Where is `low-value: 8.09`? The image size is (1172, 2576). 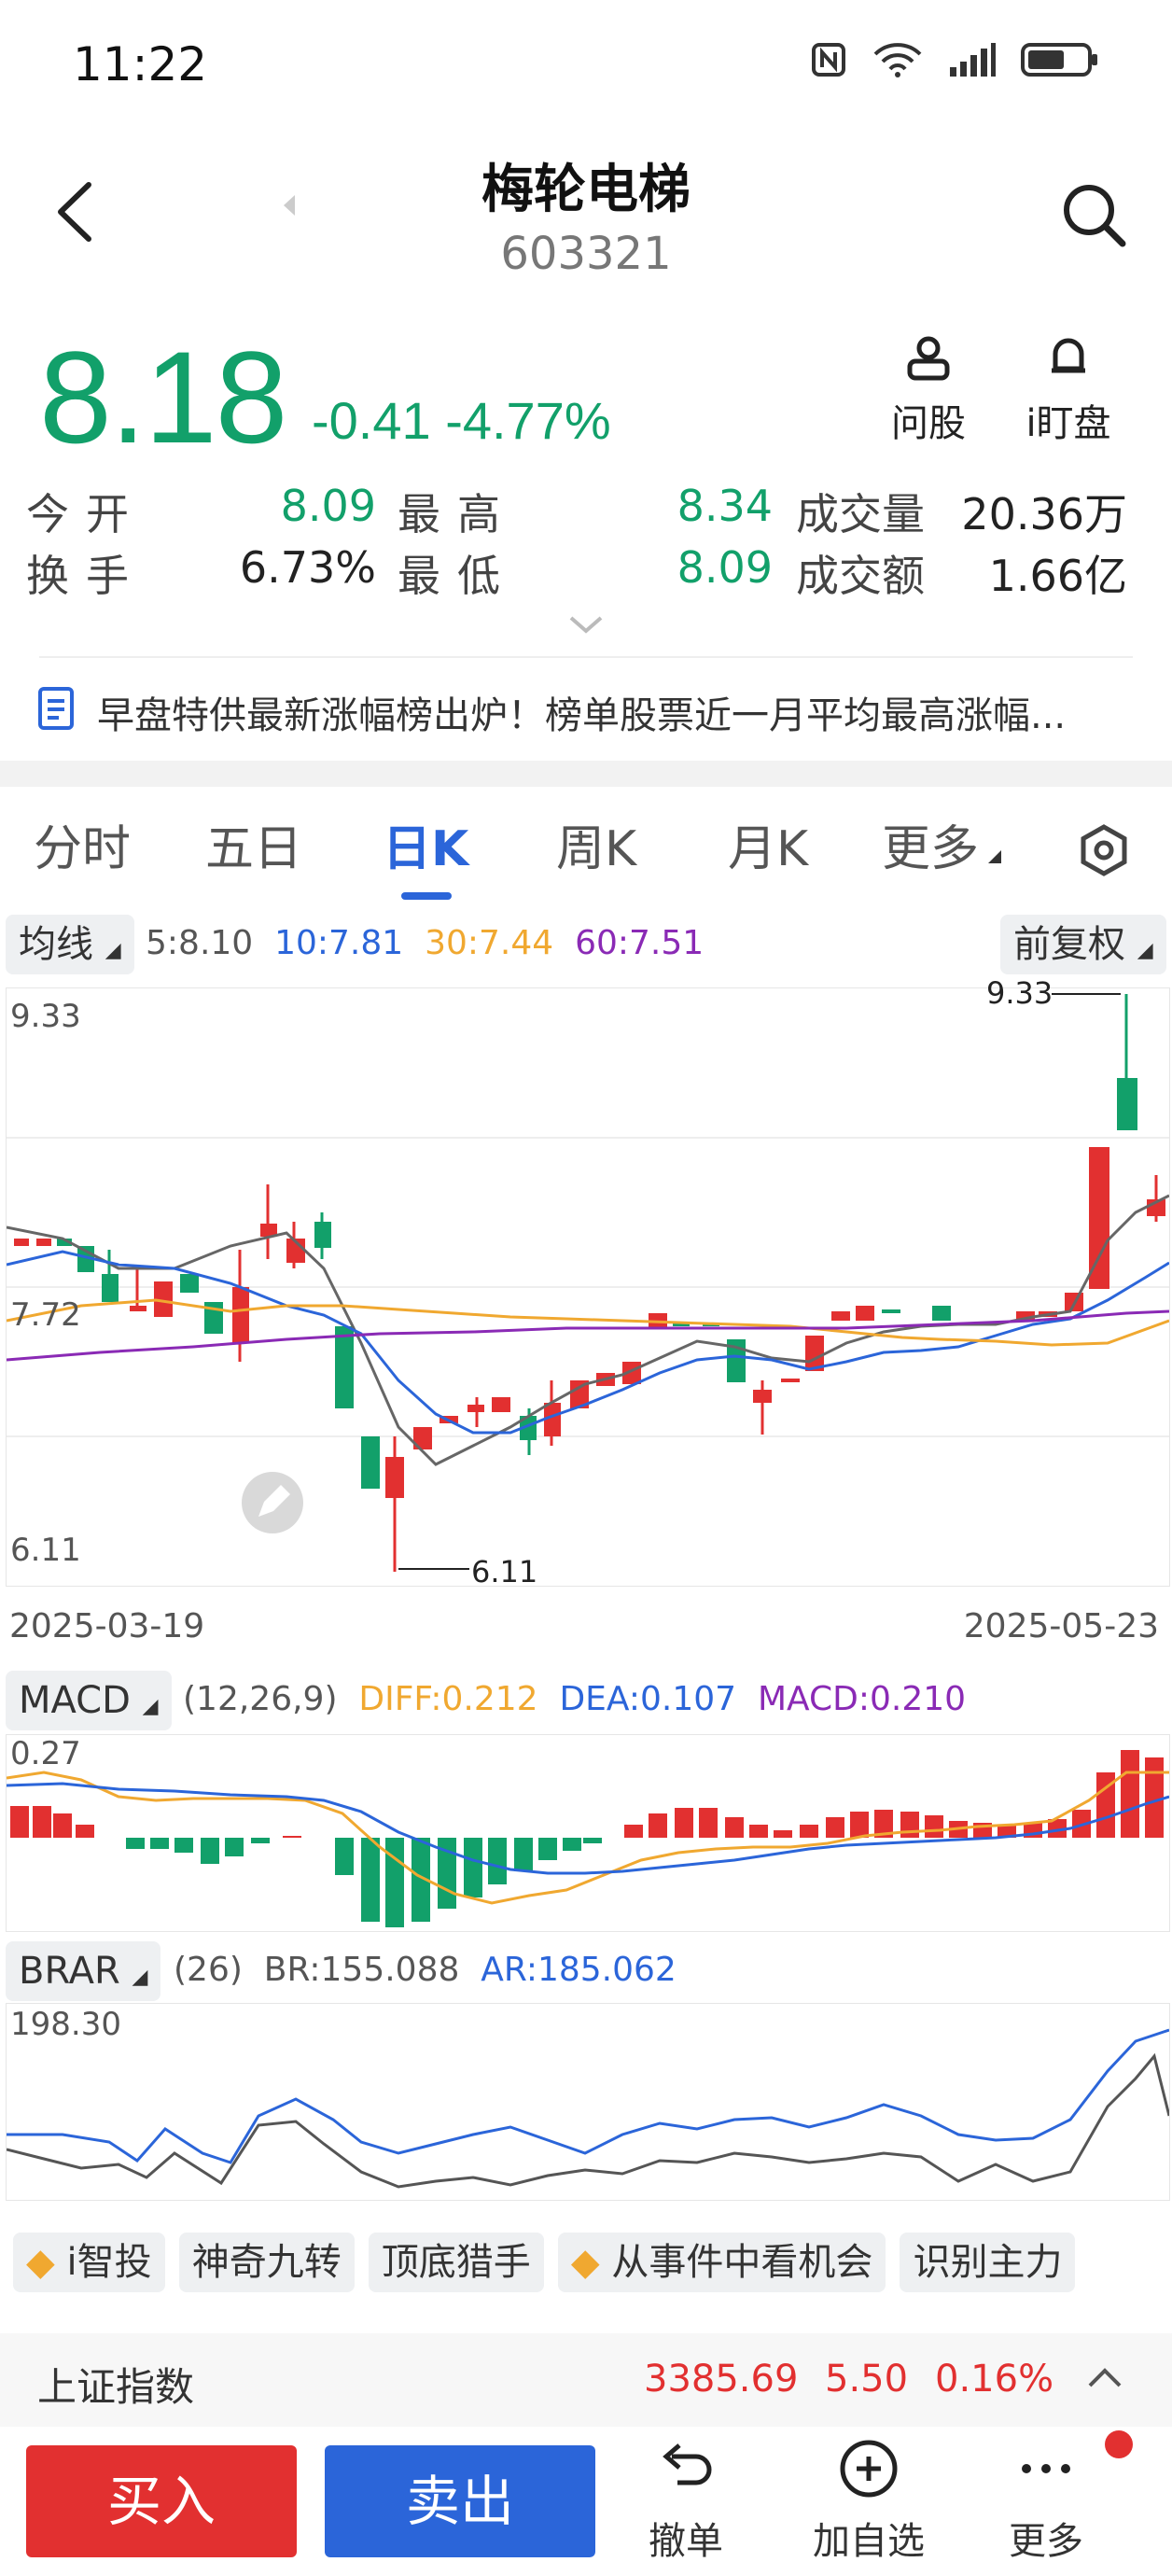
low-value: 8.09 is located at coordinates (725, 567).